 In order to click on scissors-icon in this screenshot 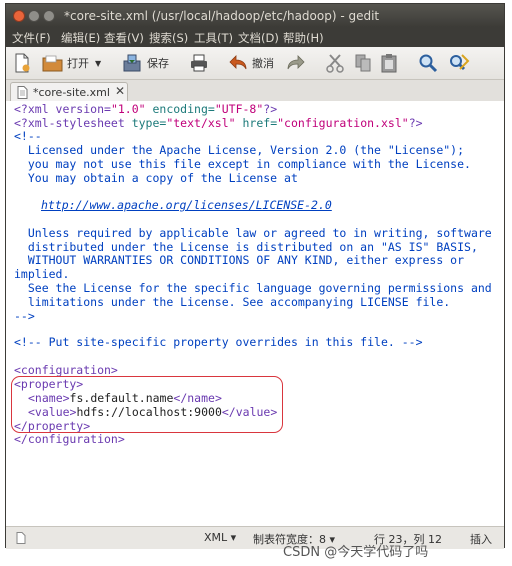, I will do `click(335, 63)`.